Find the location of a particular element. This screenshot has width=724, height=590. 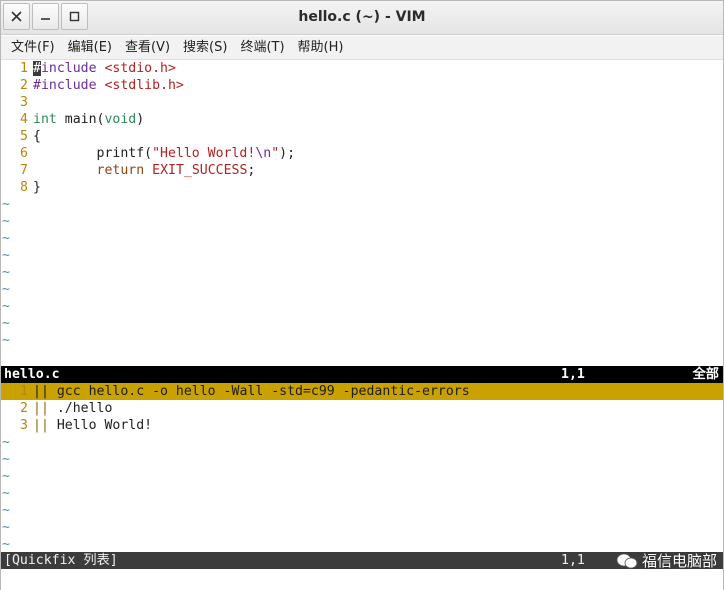

code-token: ; is located at coordinates (251, 170).